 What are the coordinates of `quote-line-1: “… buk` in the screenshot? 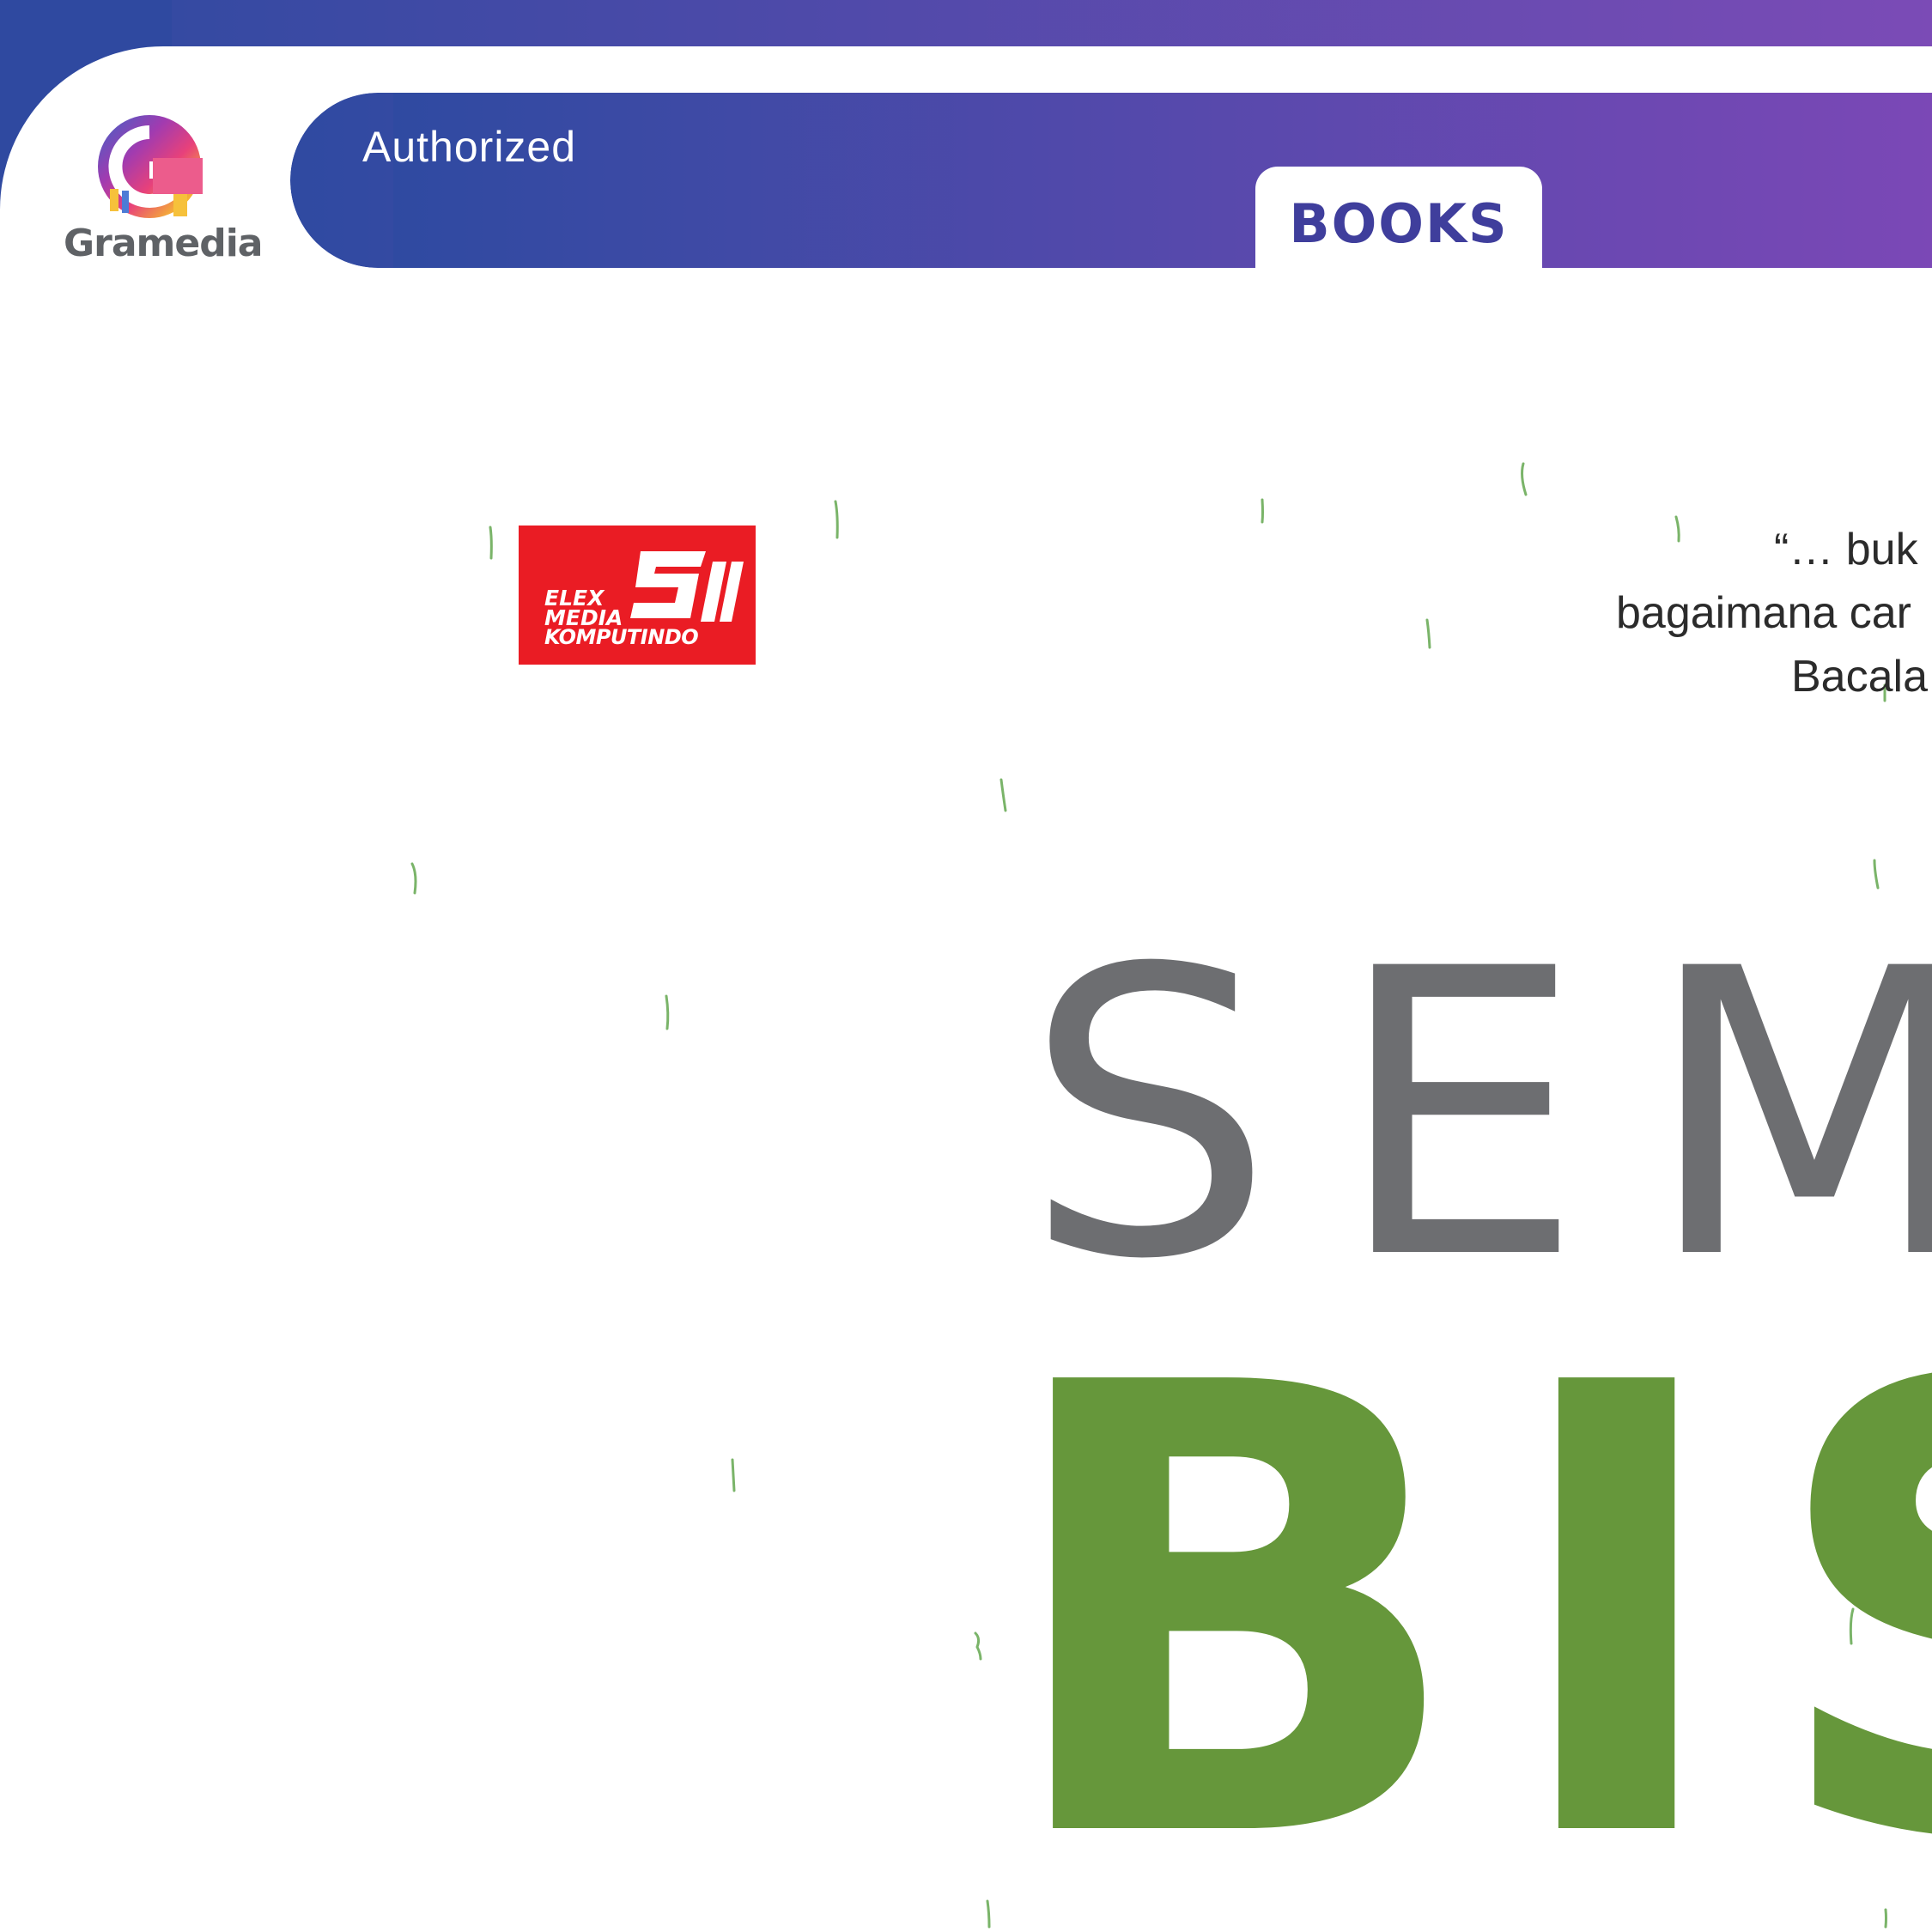 It's located at (1846, 550).